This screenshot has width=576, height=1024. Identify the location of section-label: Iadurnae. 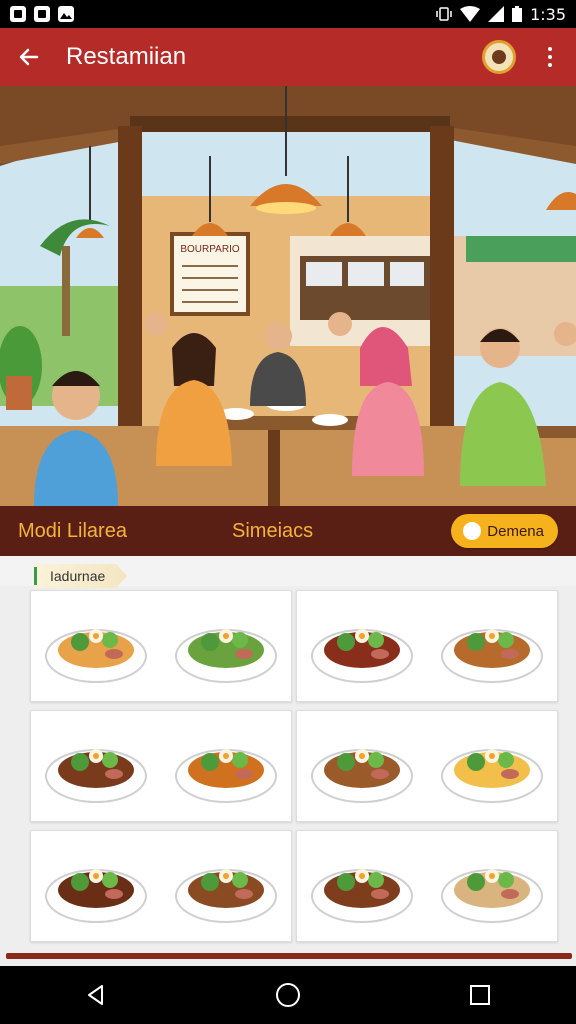
(81, 576).